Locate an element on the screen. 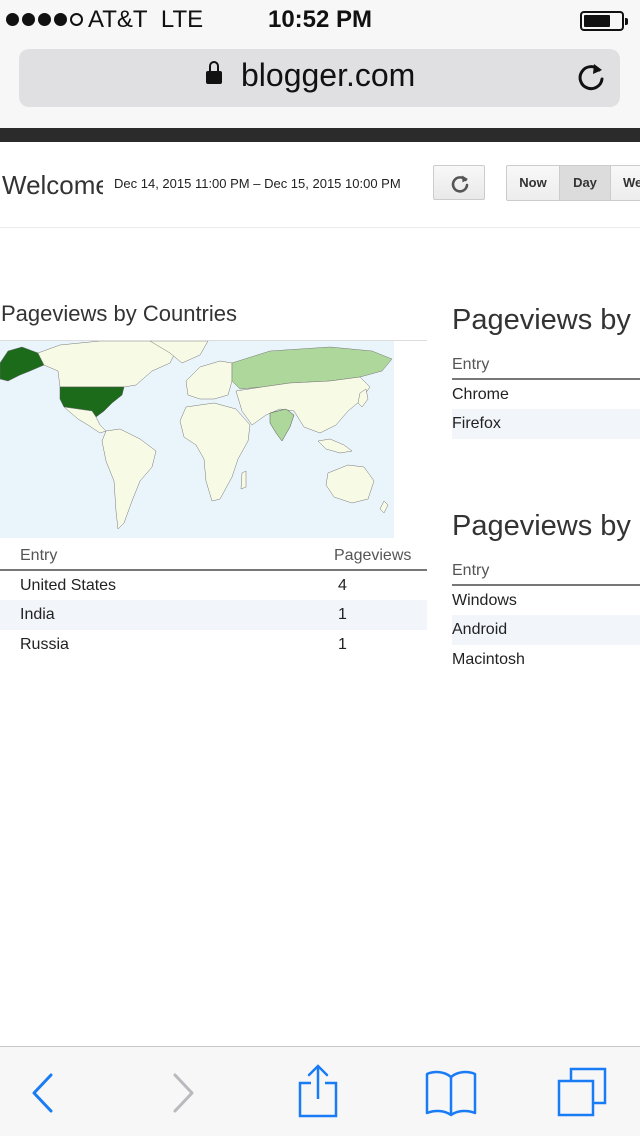  table-row: Chrome is located at coordinates (546, 394).